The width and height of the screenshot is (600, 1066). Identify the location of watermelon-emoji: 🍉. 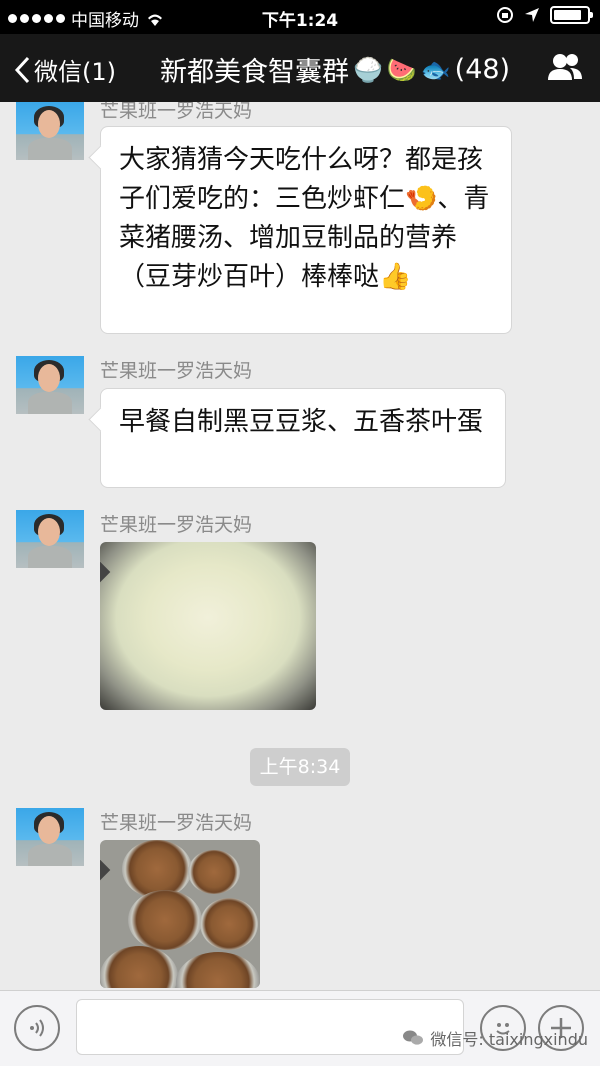
(401, 69).